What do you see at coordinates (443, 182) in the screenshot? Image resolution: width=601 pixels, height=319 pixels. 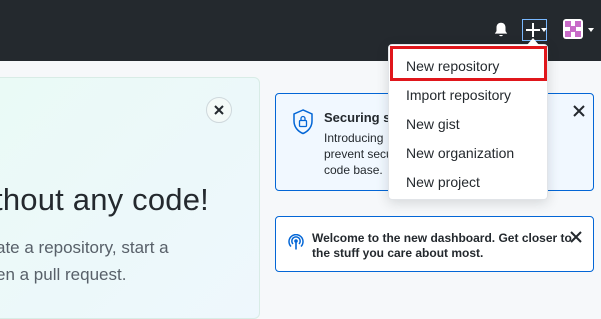 I see `menu-item-new-project: New project` at bounding box center [443, 182].